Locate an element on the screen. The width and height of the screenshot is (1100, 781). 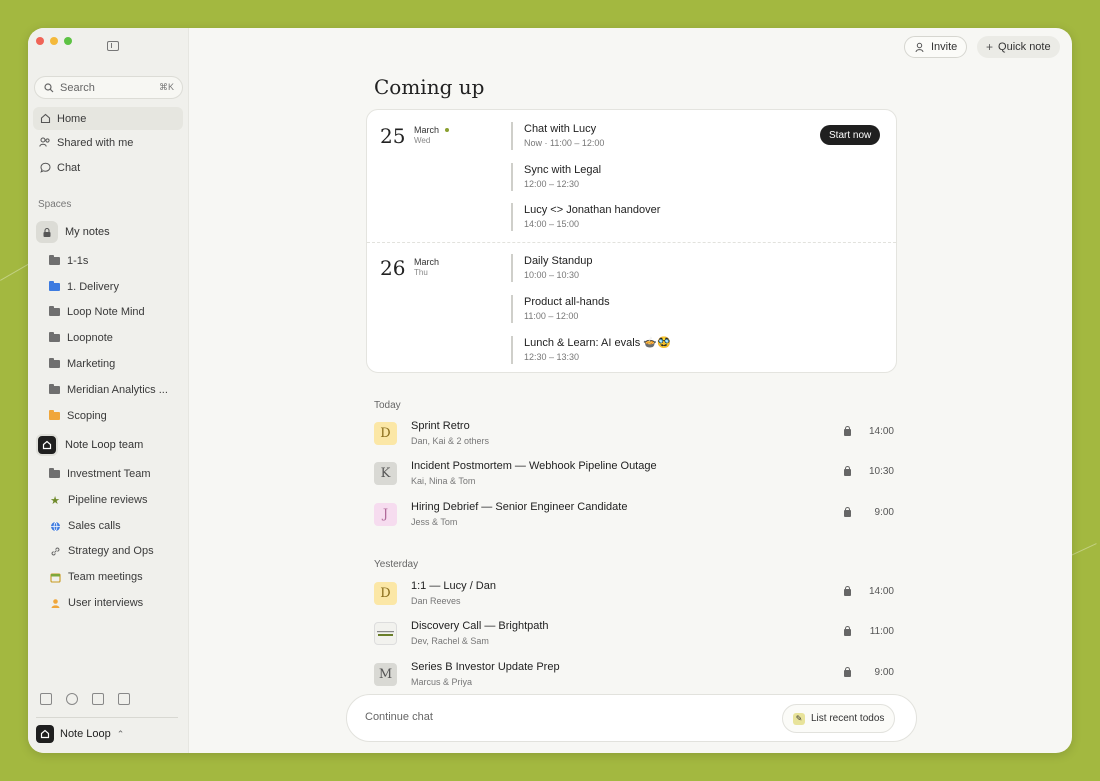
workspace-switcher: Note Loop ⌃ is located at coordinates (80, 734).